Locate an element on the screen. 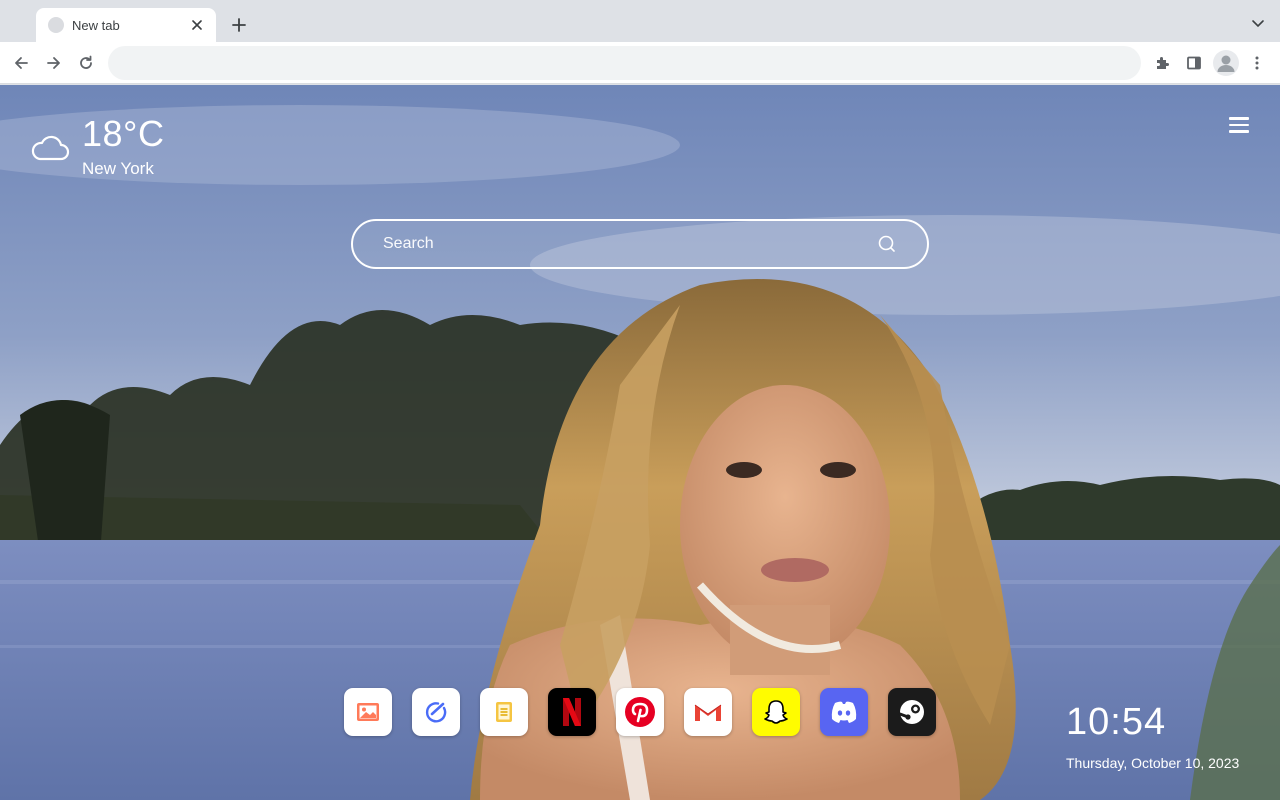 This screenshot has height=800, width=1280. chrome-menu-button is located at coordinates (1257, 63).